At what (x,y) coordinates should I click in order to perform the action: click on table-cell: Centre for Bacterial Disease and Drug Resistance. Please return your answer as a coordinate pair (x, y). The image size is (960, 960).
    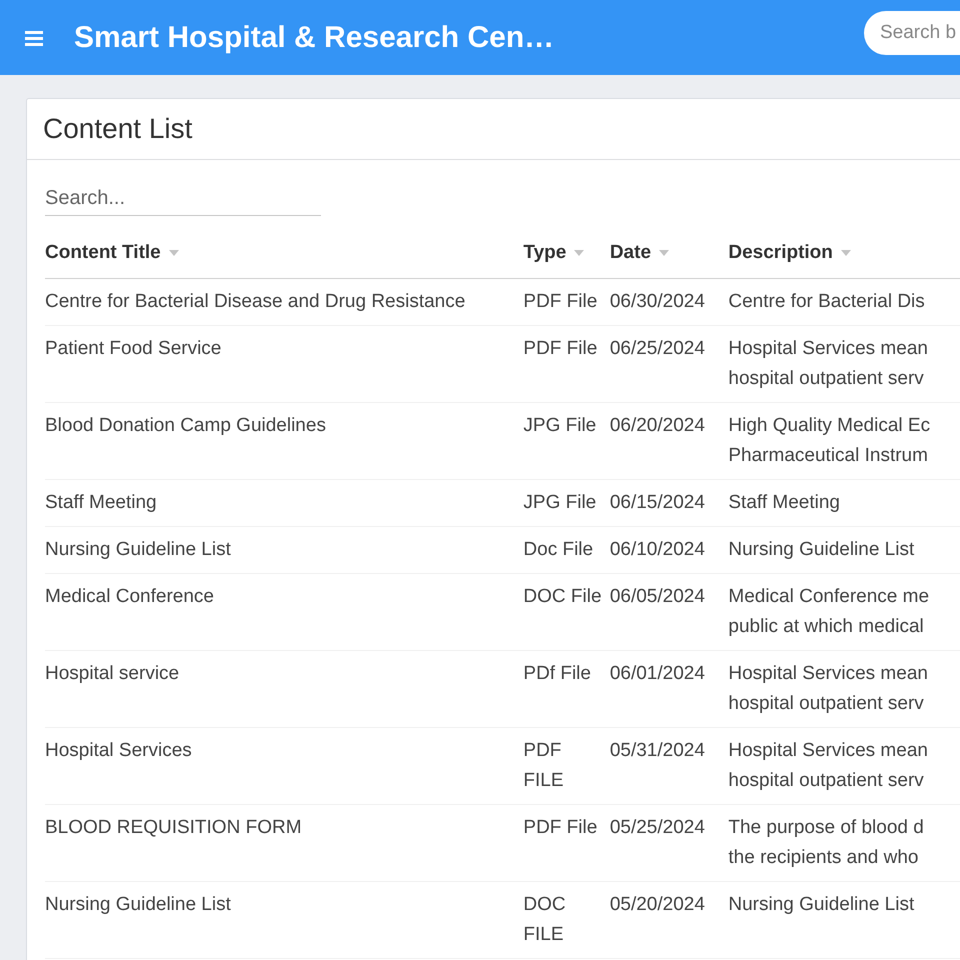
    Looking at the image, I should click on (255, 301).